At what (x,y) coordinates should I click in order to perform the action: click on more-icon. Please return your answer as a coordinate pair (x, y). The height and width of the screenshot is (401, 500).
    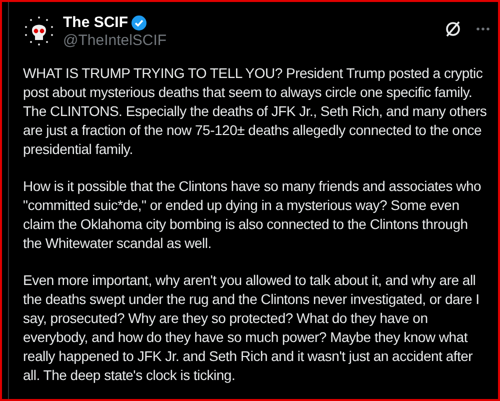
    Looking at the image, I should click on (483, 29).